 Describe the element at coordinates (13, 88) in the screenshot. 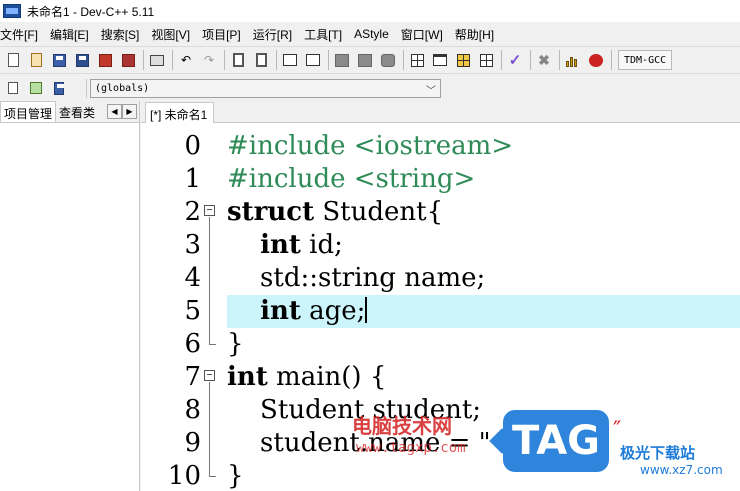

I see `insert-icon` at that location.